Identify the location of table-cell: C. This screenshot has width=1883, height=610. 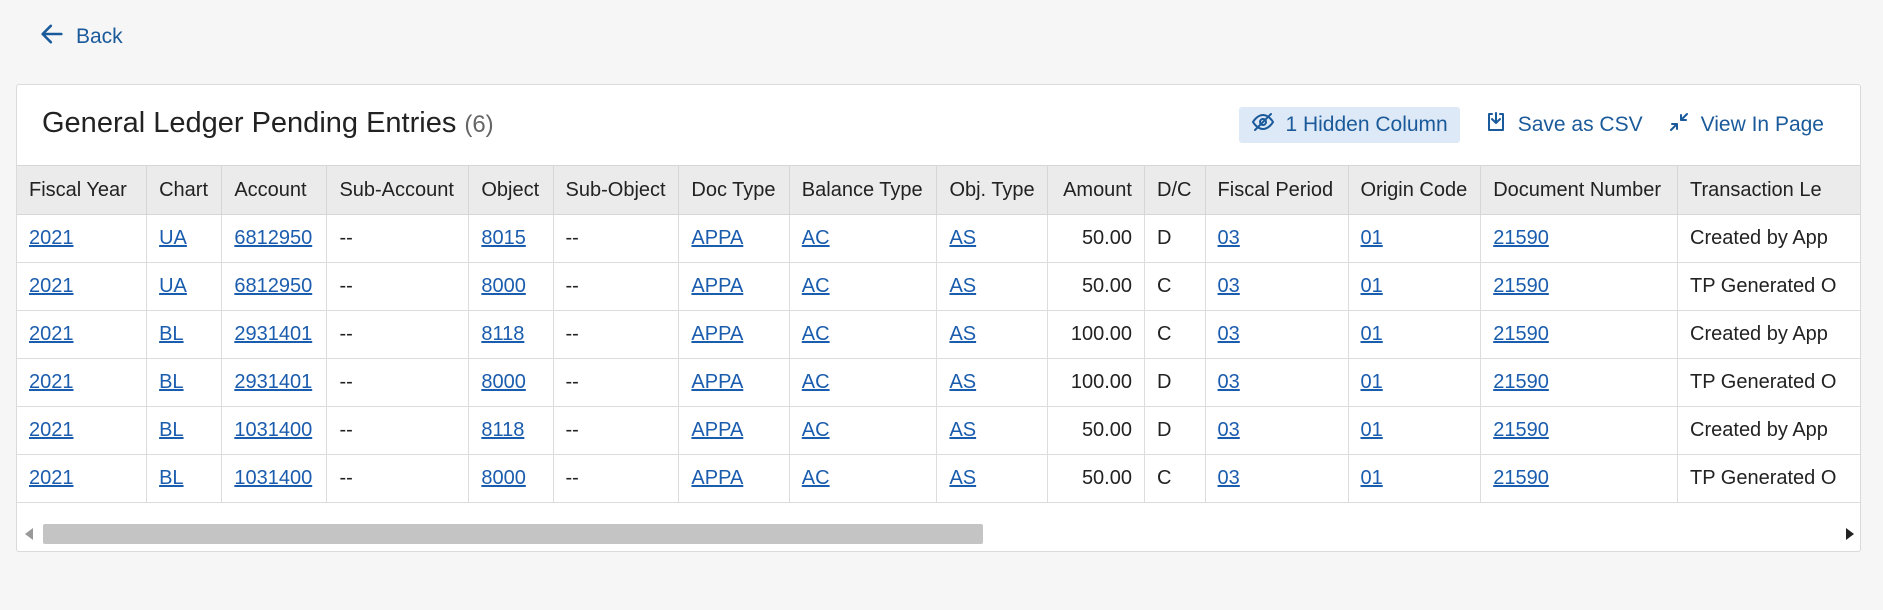
(1175, 286).